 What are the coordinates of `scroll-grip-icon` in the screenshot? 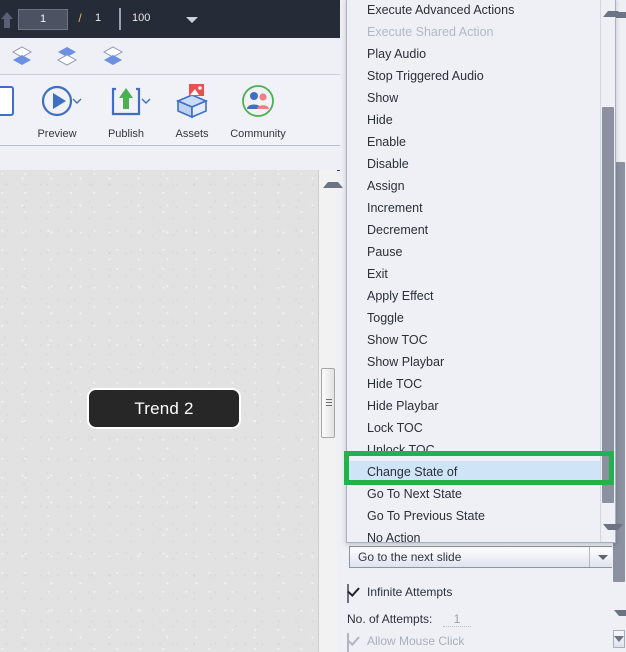 It's located at (329, 403).